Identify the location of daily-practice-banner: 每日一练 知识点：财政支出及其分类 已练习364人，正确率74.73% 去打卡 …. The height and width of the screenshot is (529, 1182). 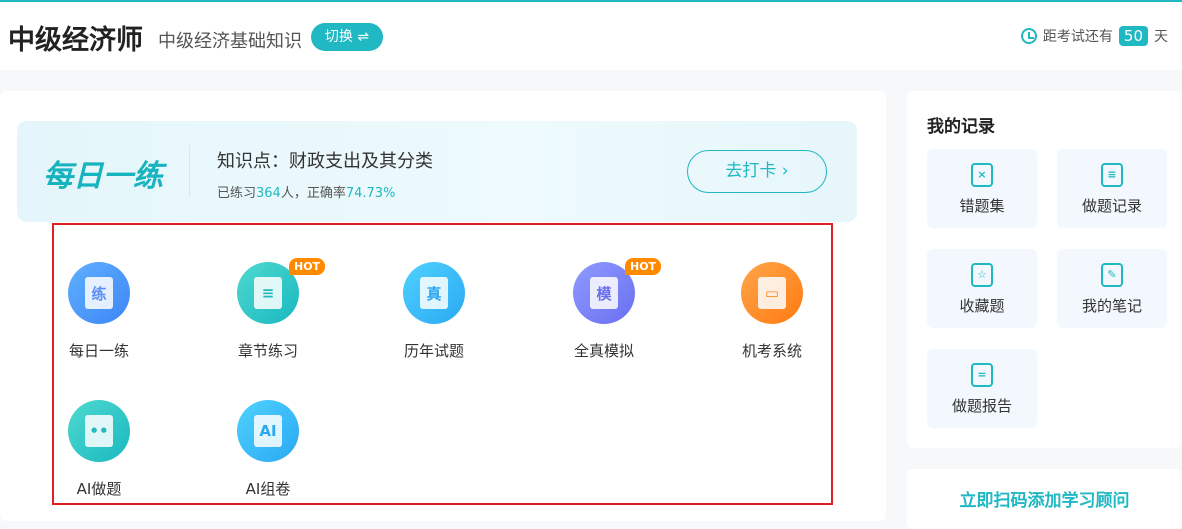
(437, 171).